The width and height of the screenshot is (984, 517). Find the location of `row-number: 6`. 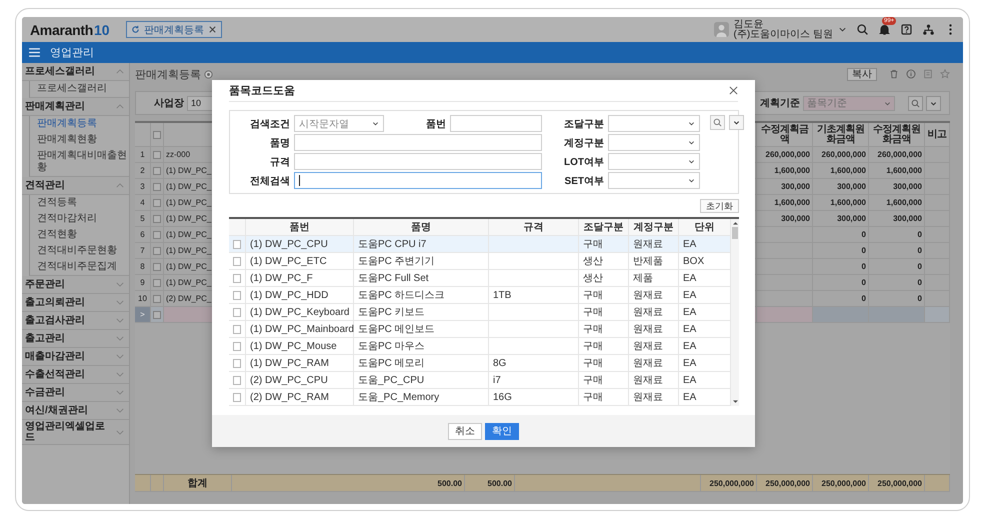

row-number: 6 is located at coordinates (143, 235).